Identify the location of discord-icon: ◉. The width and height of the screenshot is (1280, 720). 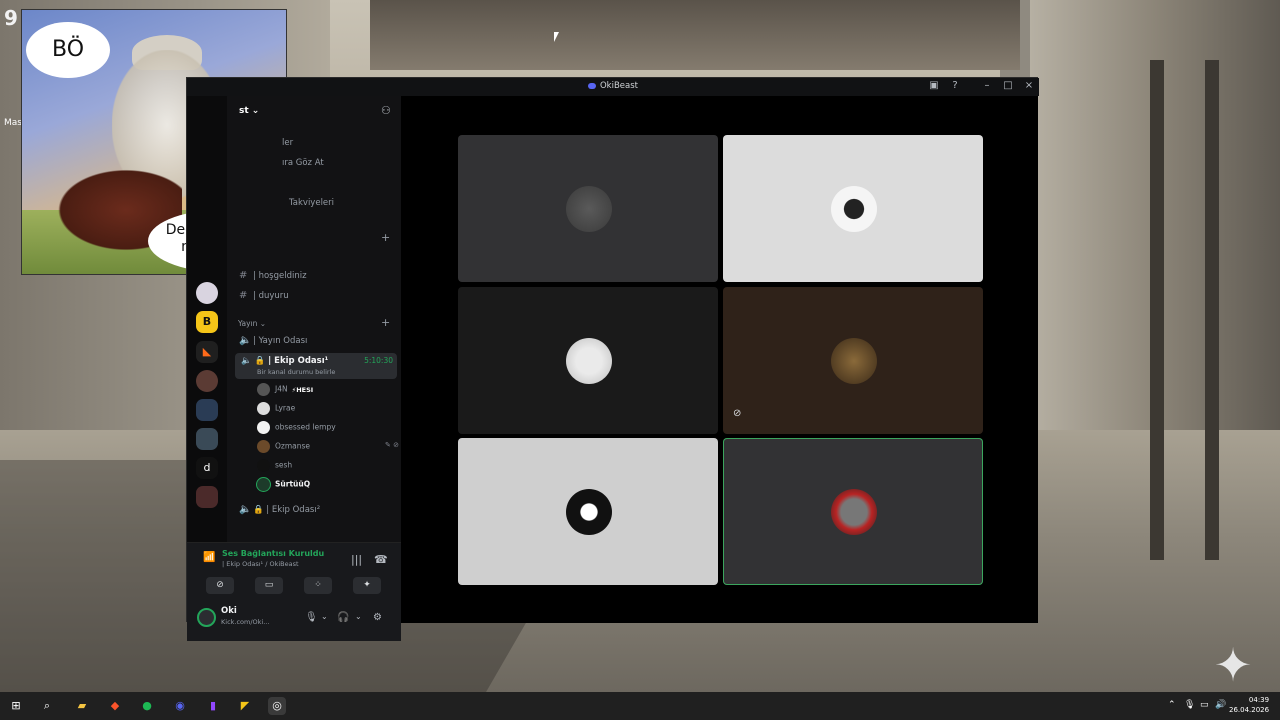
(180, 706).